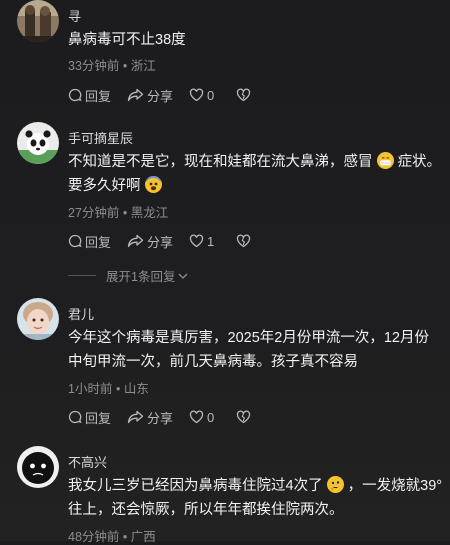 This screenshot has height=545, width=450. I want to click on comment-time: 27分钟前, so click(94, 213).